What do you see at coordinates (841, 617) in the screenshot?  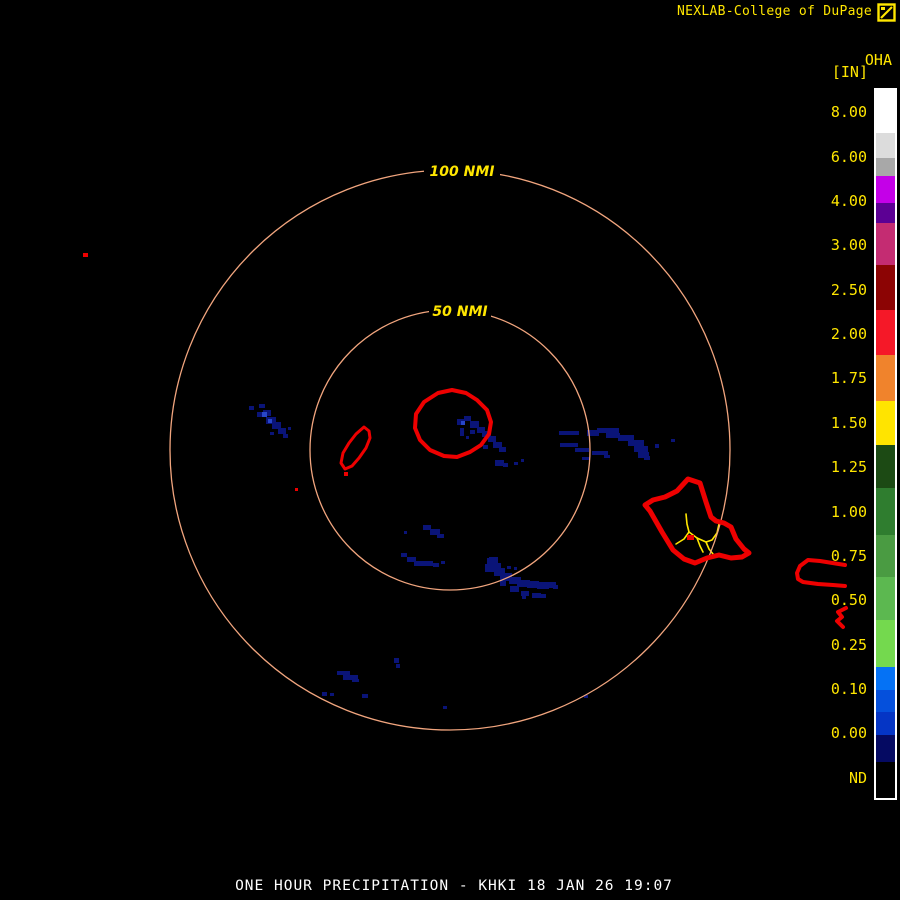 I see `island-lanai-partial` at bounding box center [841, 617].